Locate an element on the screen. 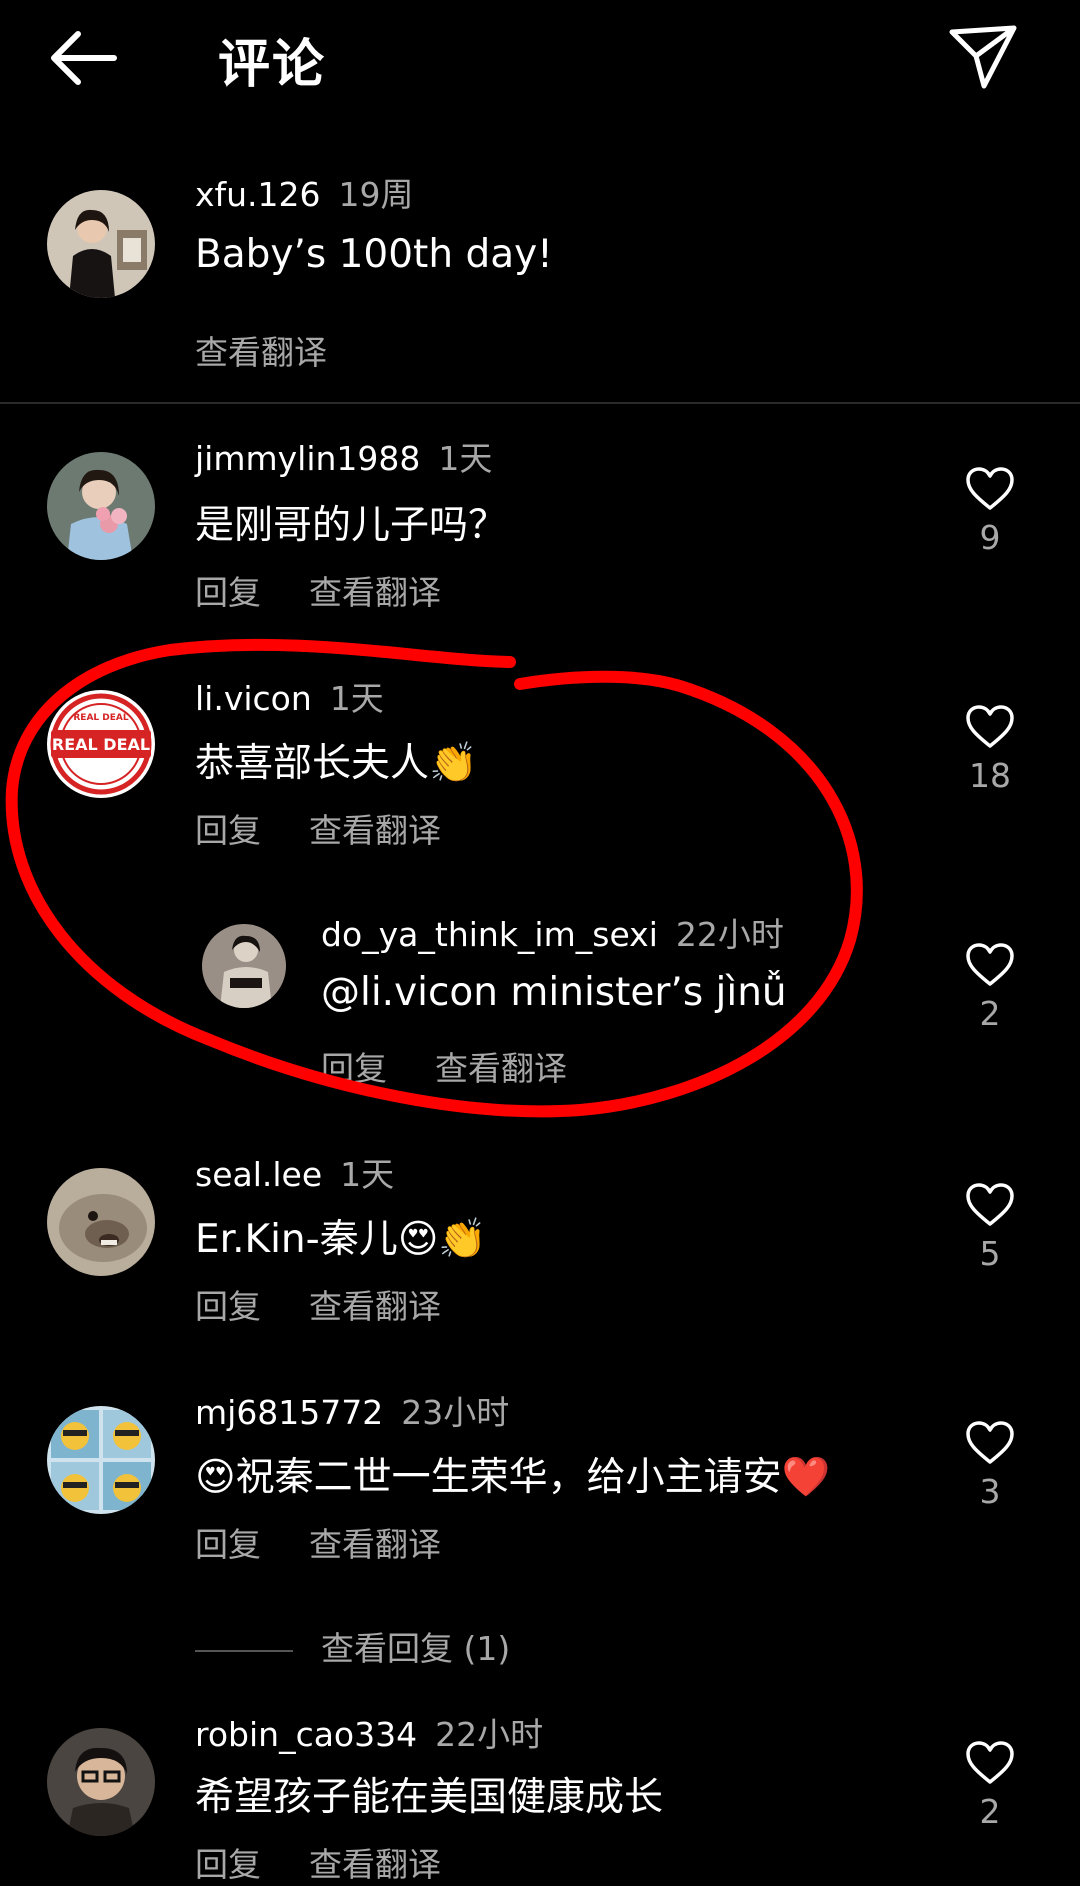 The width and height of the screenshot is (1080, 1886). page-title: 评论 is located at coordinates (272, 65).